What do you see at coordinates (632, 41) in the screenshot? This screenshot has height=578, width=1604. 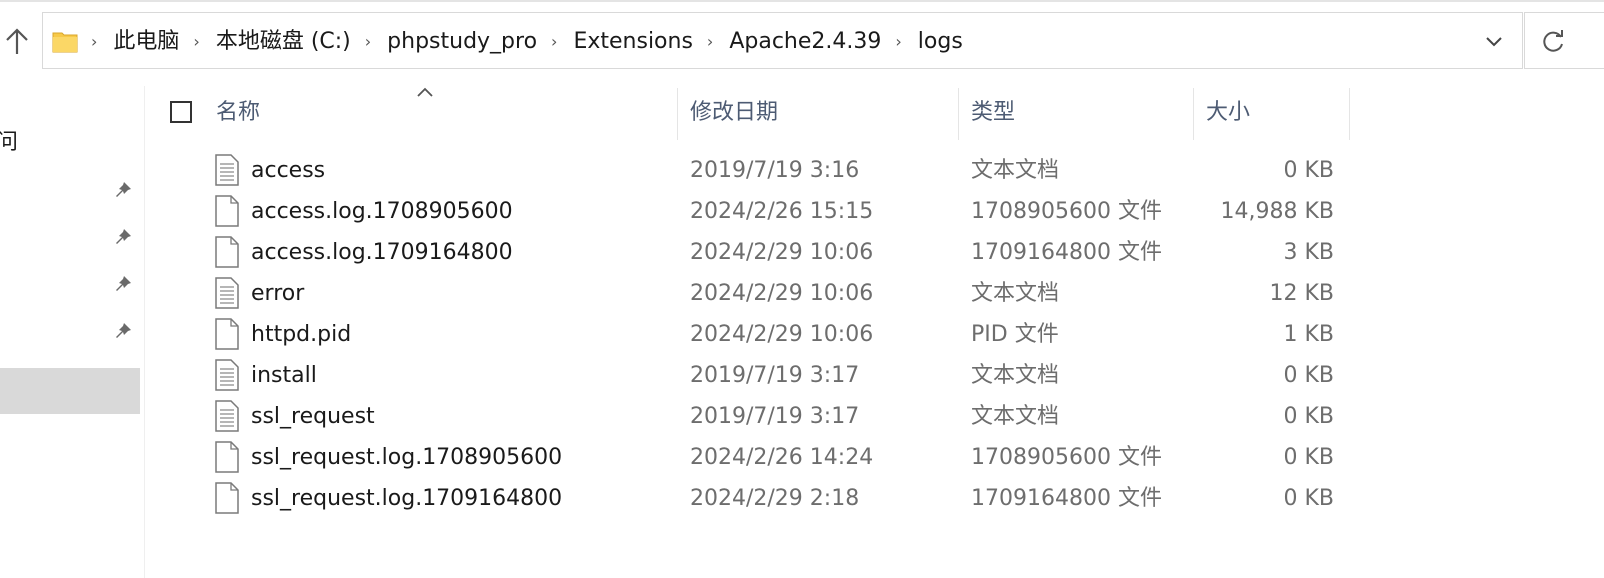 I see `breadcrumb-item: Extensions` at bounding box center [632, 41].